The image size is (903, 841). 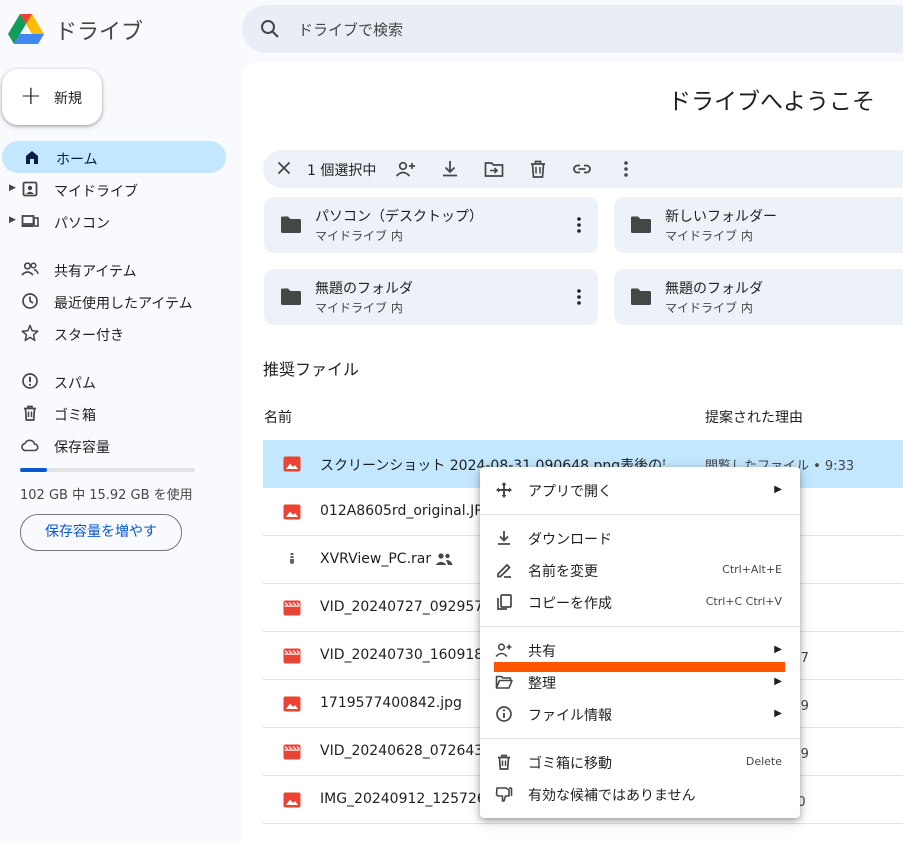 What do you see at coordinates (752, 569) in the screenshot?
I see `shortcut-text: Ctrl+Alt+E` at bounding box center [752, 569].